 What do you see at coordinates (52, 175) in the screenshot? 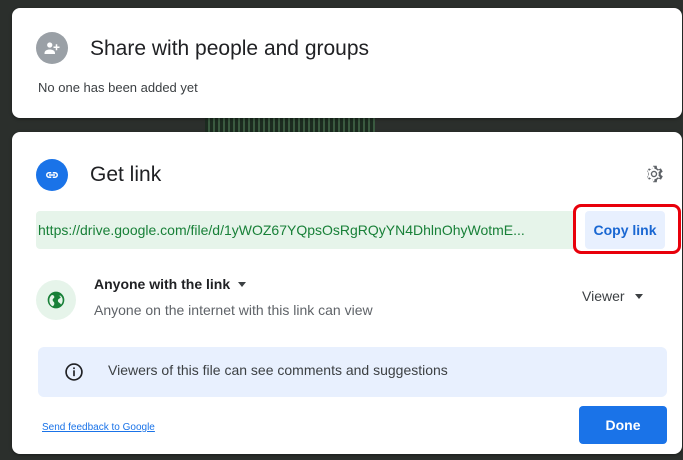
I see `link-icon` at bounding box center [52, 175].